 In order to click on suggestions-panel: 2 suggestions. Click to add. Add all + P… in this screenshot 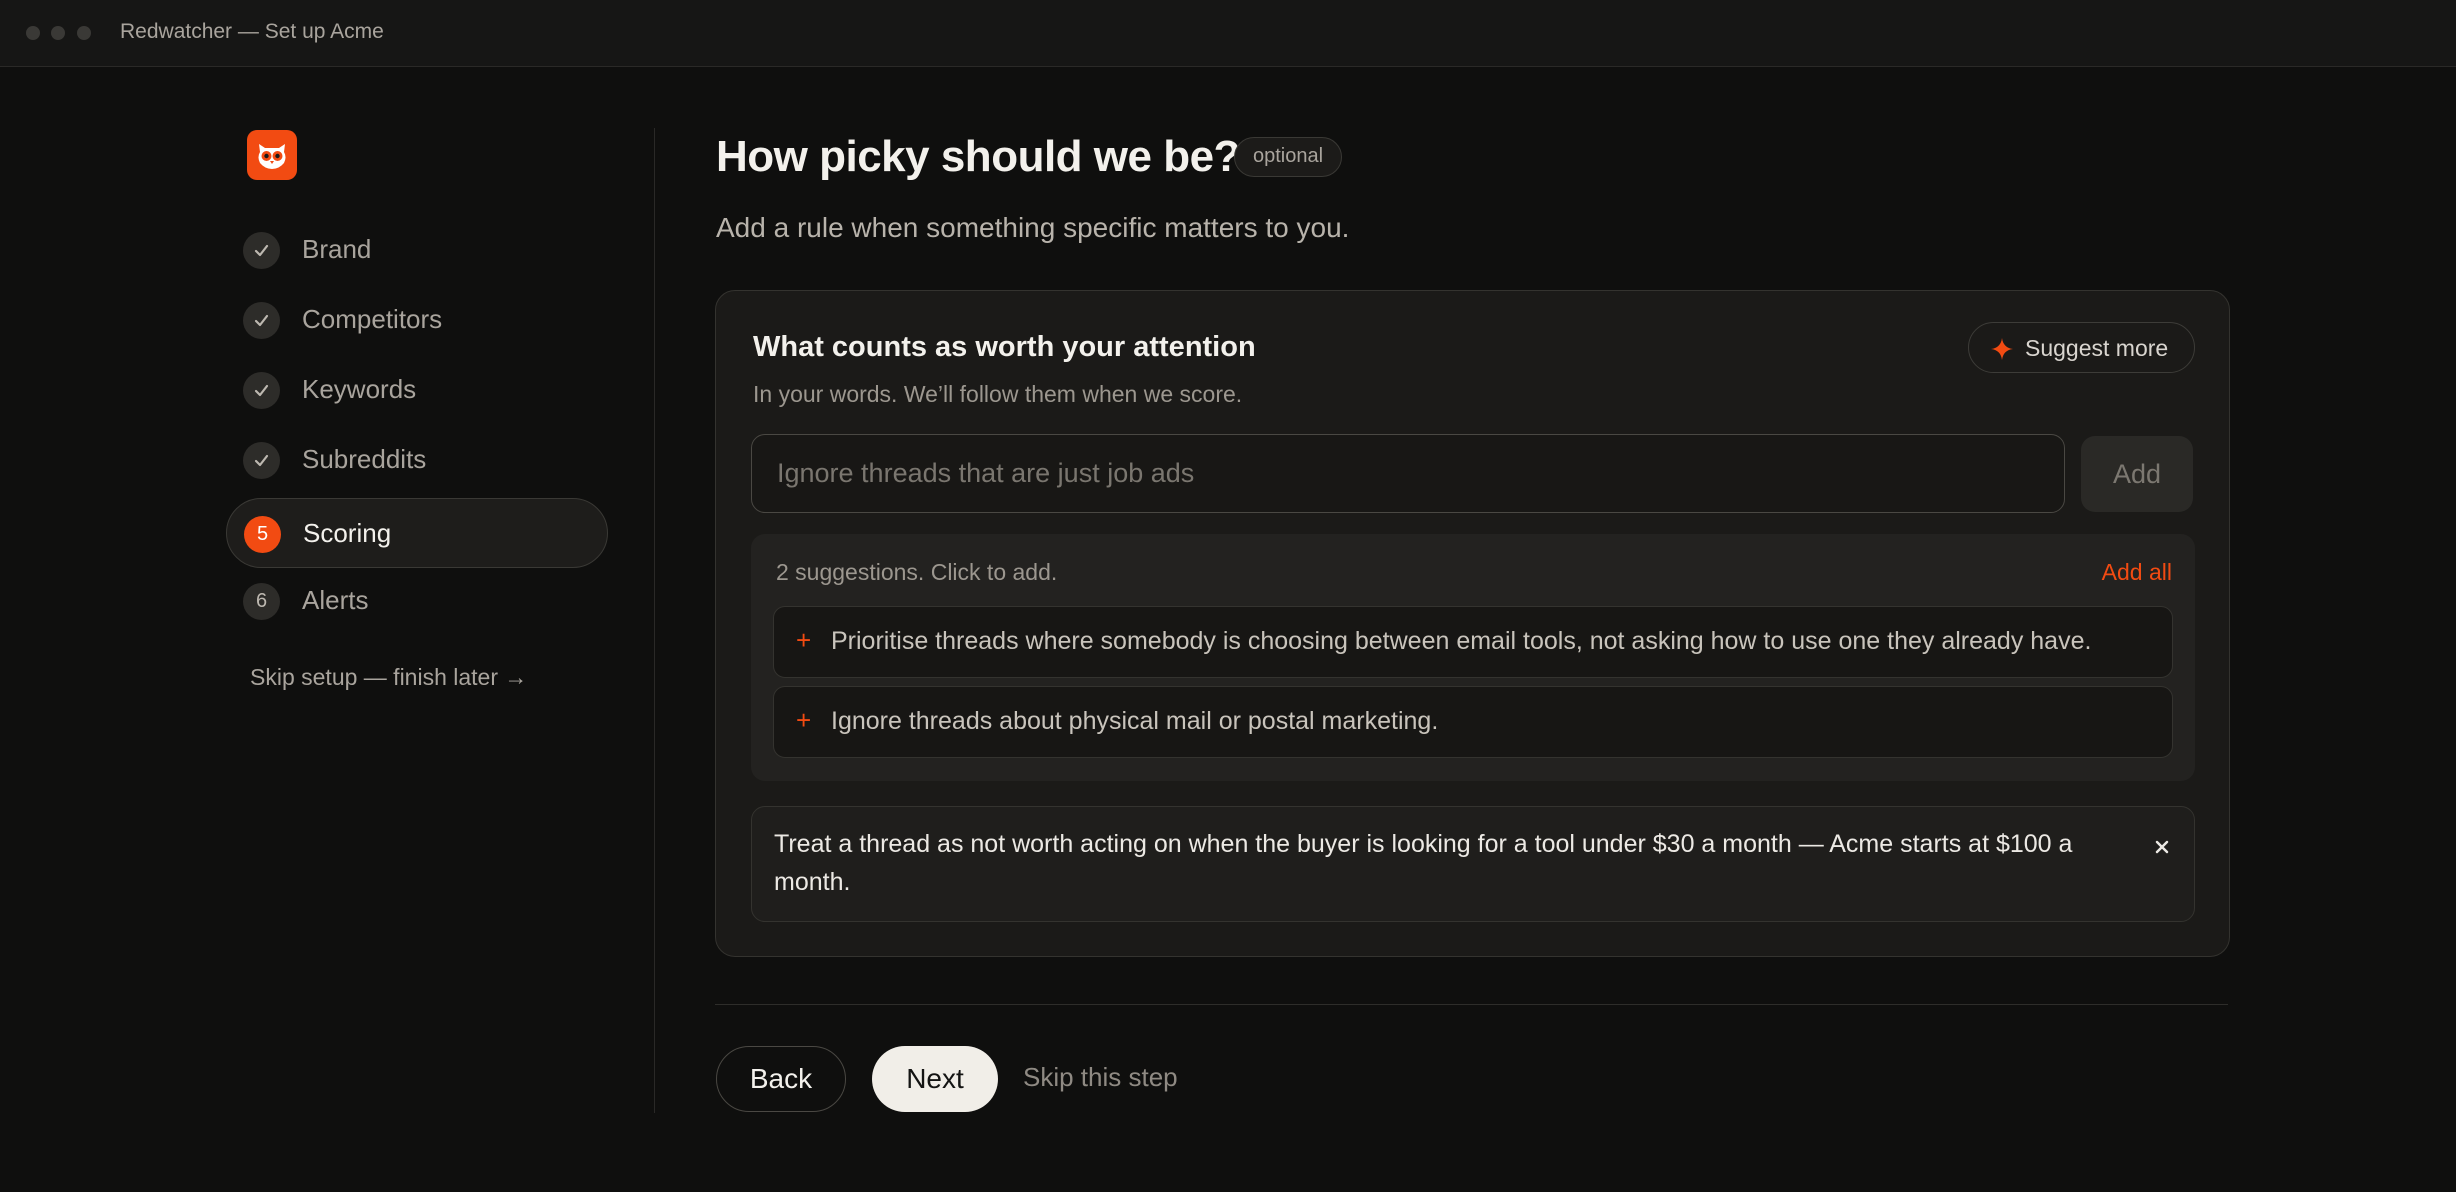, I will do `click(1473, 657)`.